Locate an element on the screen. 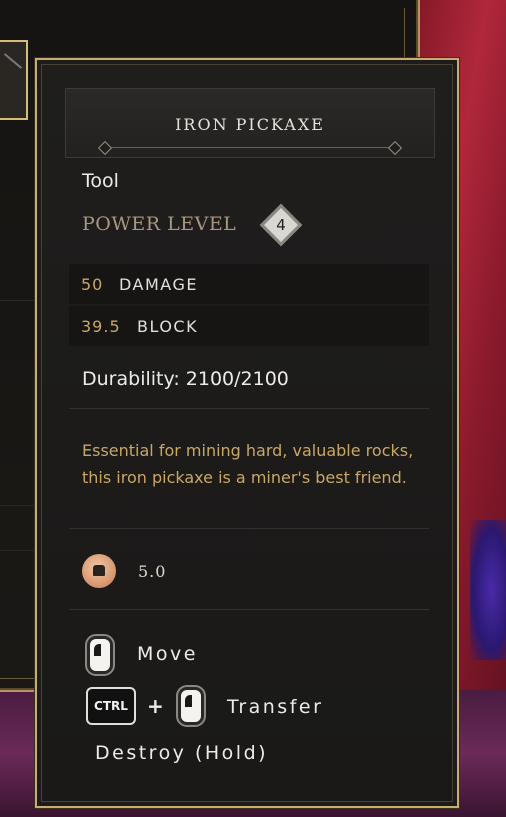 This screenshot has height=817, width=506. item-title-banner: IRON PICKAXE is located at coordinates (250, 123).